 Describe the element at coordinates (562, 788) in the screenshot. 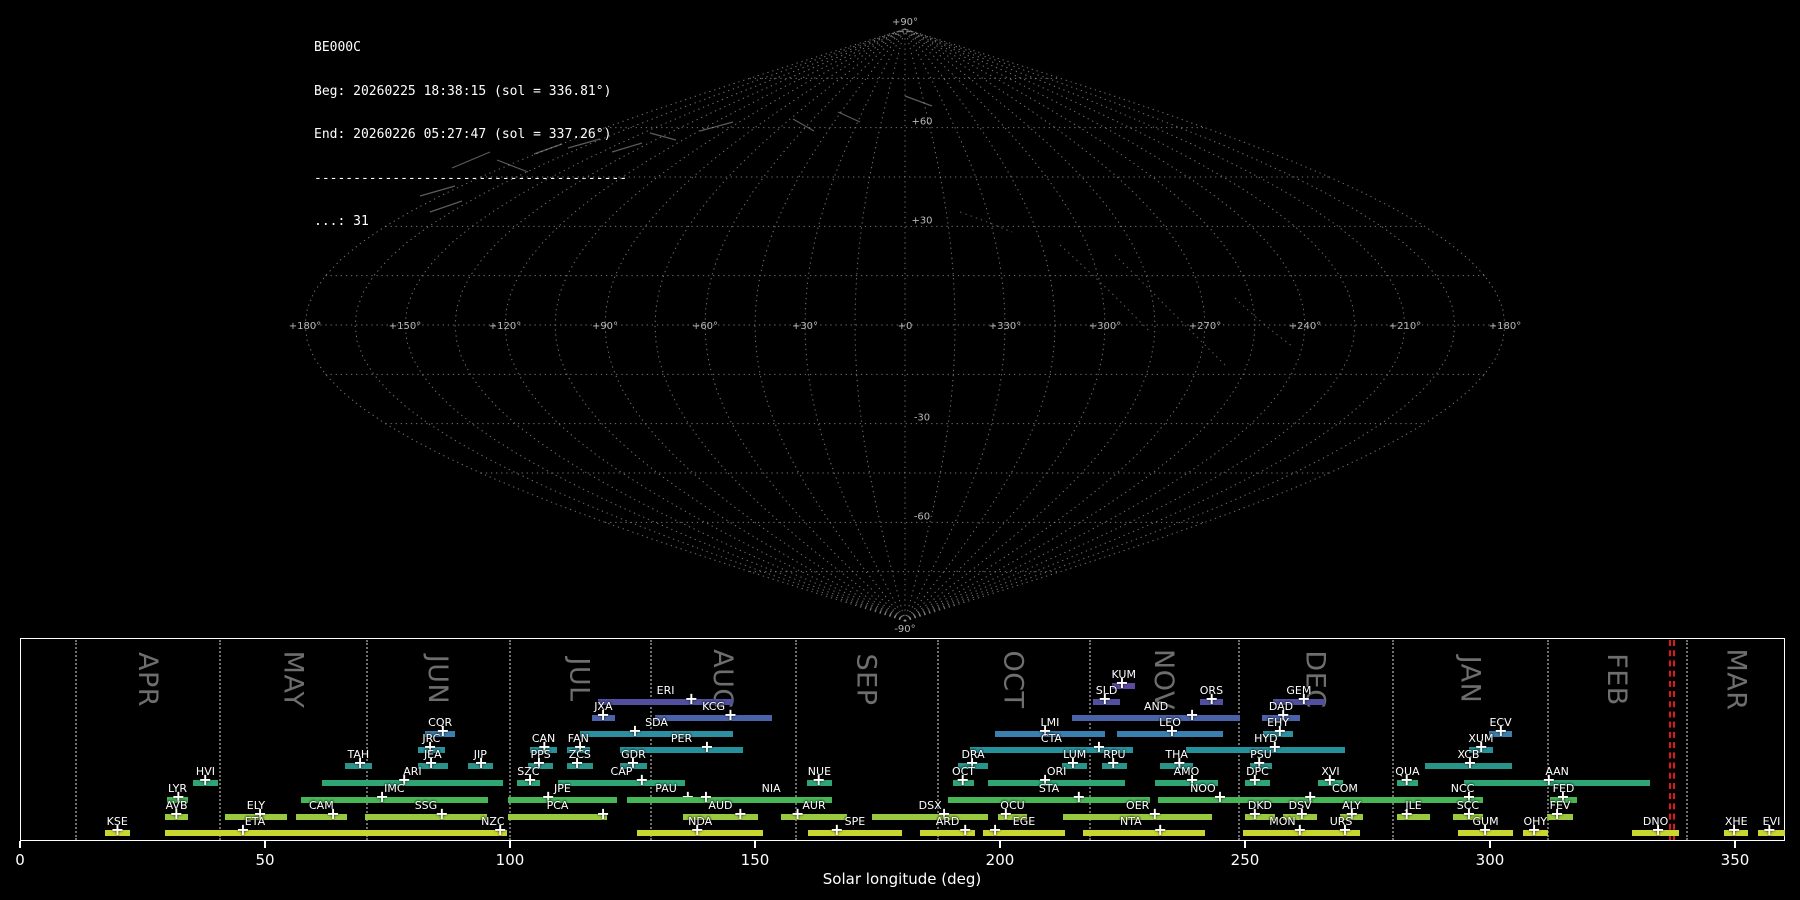

I see `shower-label: JPE` at that location.